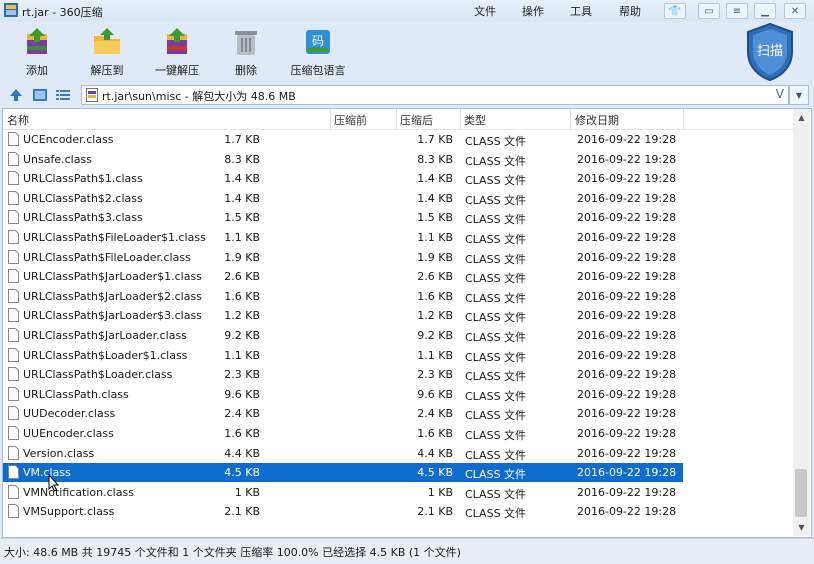 The image size is (814, 564). I want to click on menu-operation: 操作, so click(533, 11).